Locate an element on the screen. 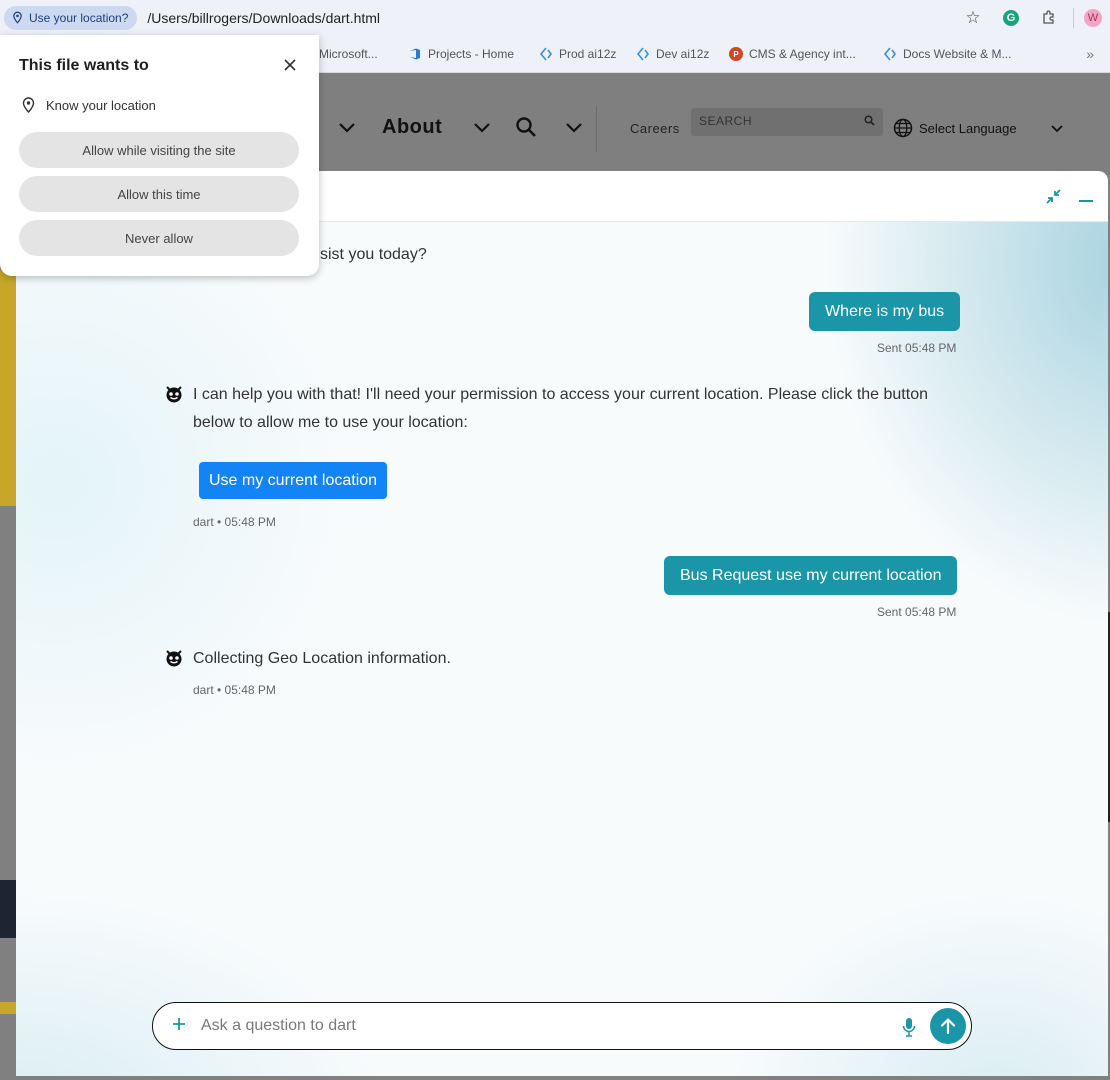 This screenshot has width=1110, height=1080. allow-while-visiting-button: Allow while visiting the site is located at coordinates (159, 150).